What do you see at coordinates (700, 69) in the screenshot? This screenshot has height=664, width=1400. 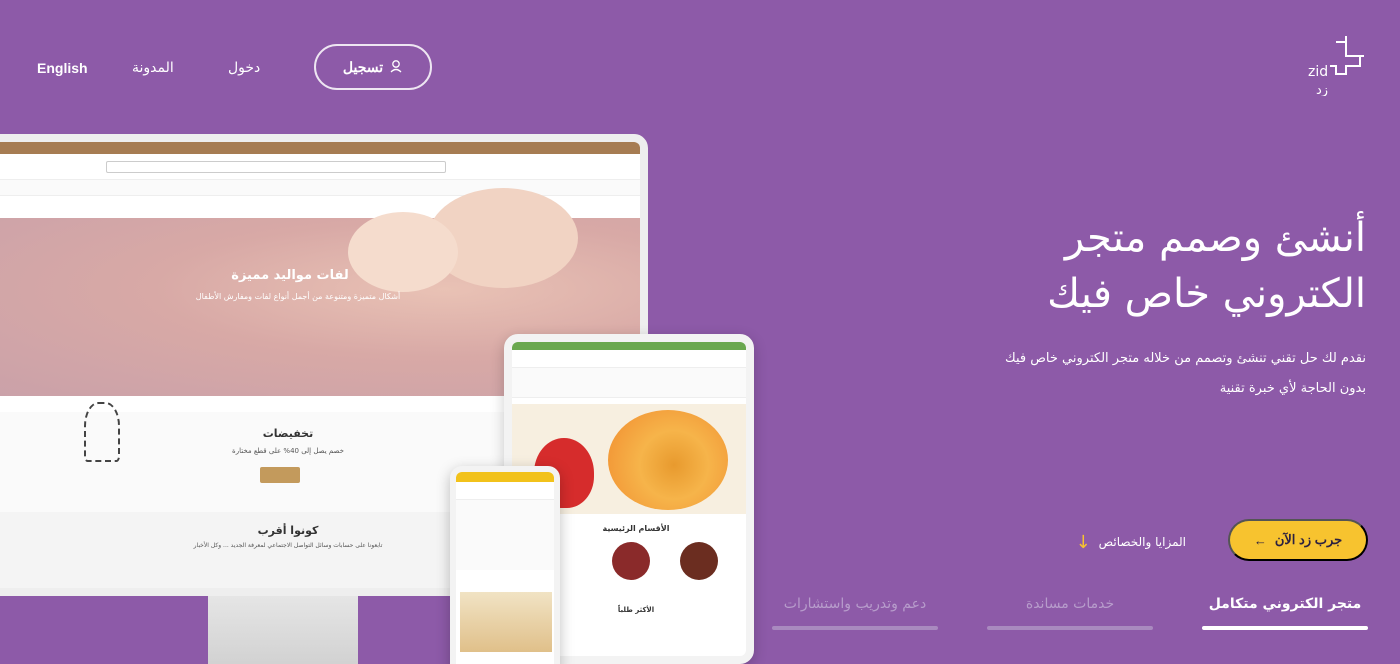 I see `top-nav: English المدونة دخول تسجيل` at bounding box center [700, 69].